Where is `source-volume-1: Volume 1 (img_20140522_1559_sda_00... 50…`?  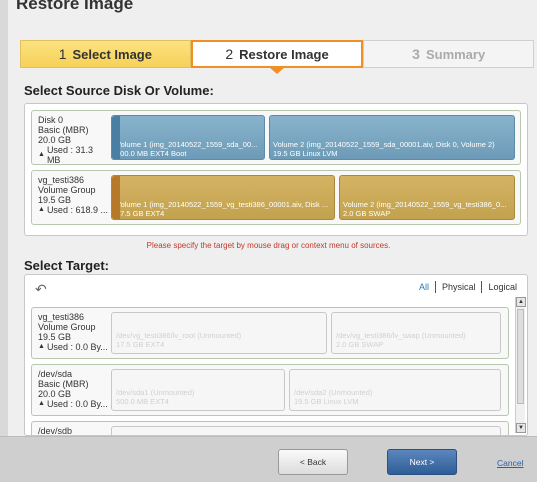 source-volume-1: Volume 1 (img_20140522_1559_sda_00... 50… is located at coordinates (188, 137).